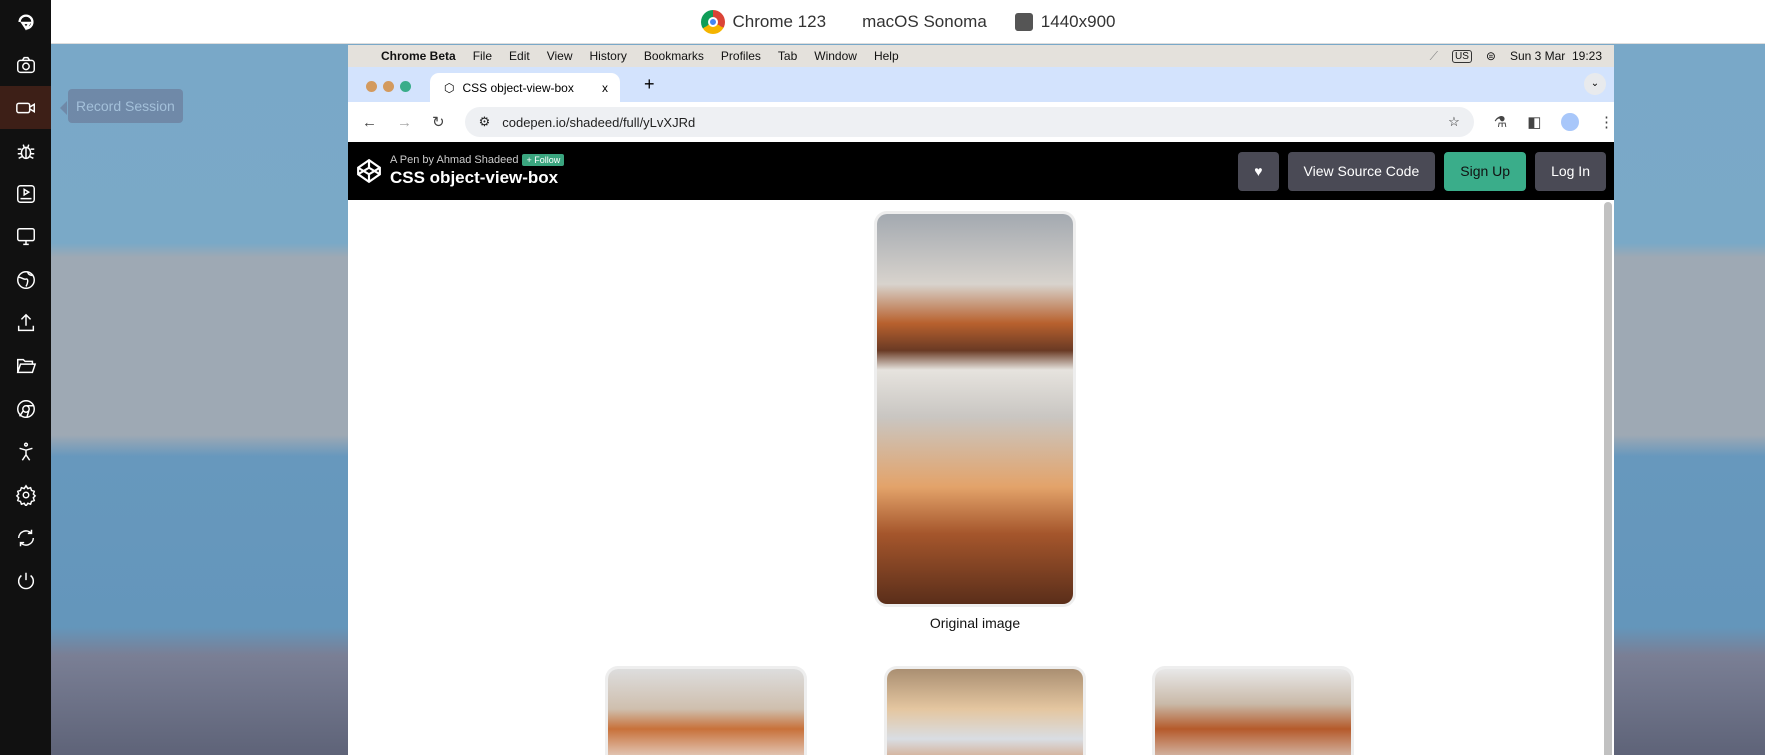 The width and height of the screenshot is (1765, 755). I want to click on screen-icon, so click(25, 236).